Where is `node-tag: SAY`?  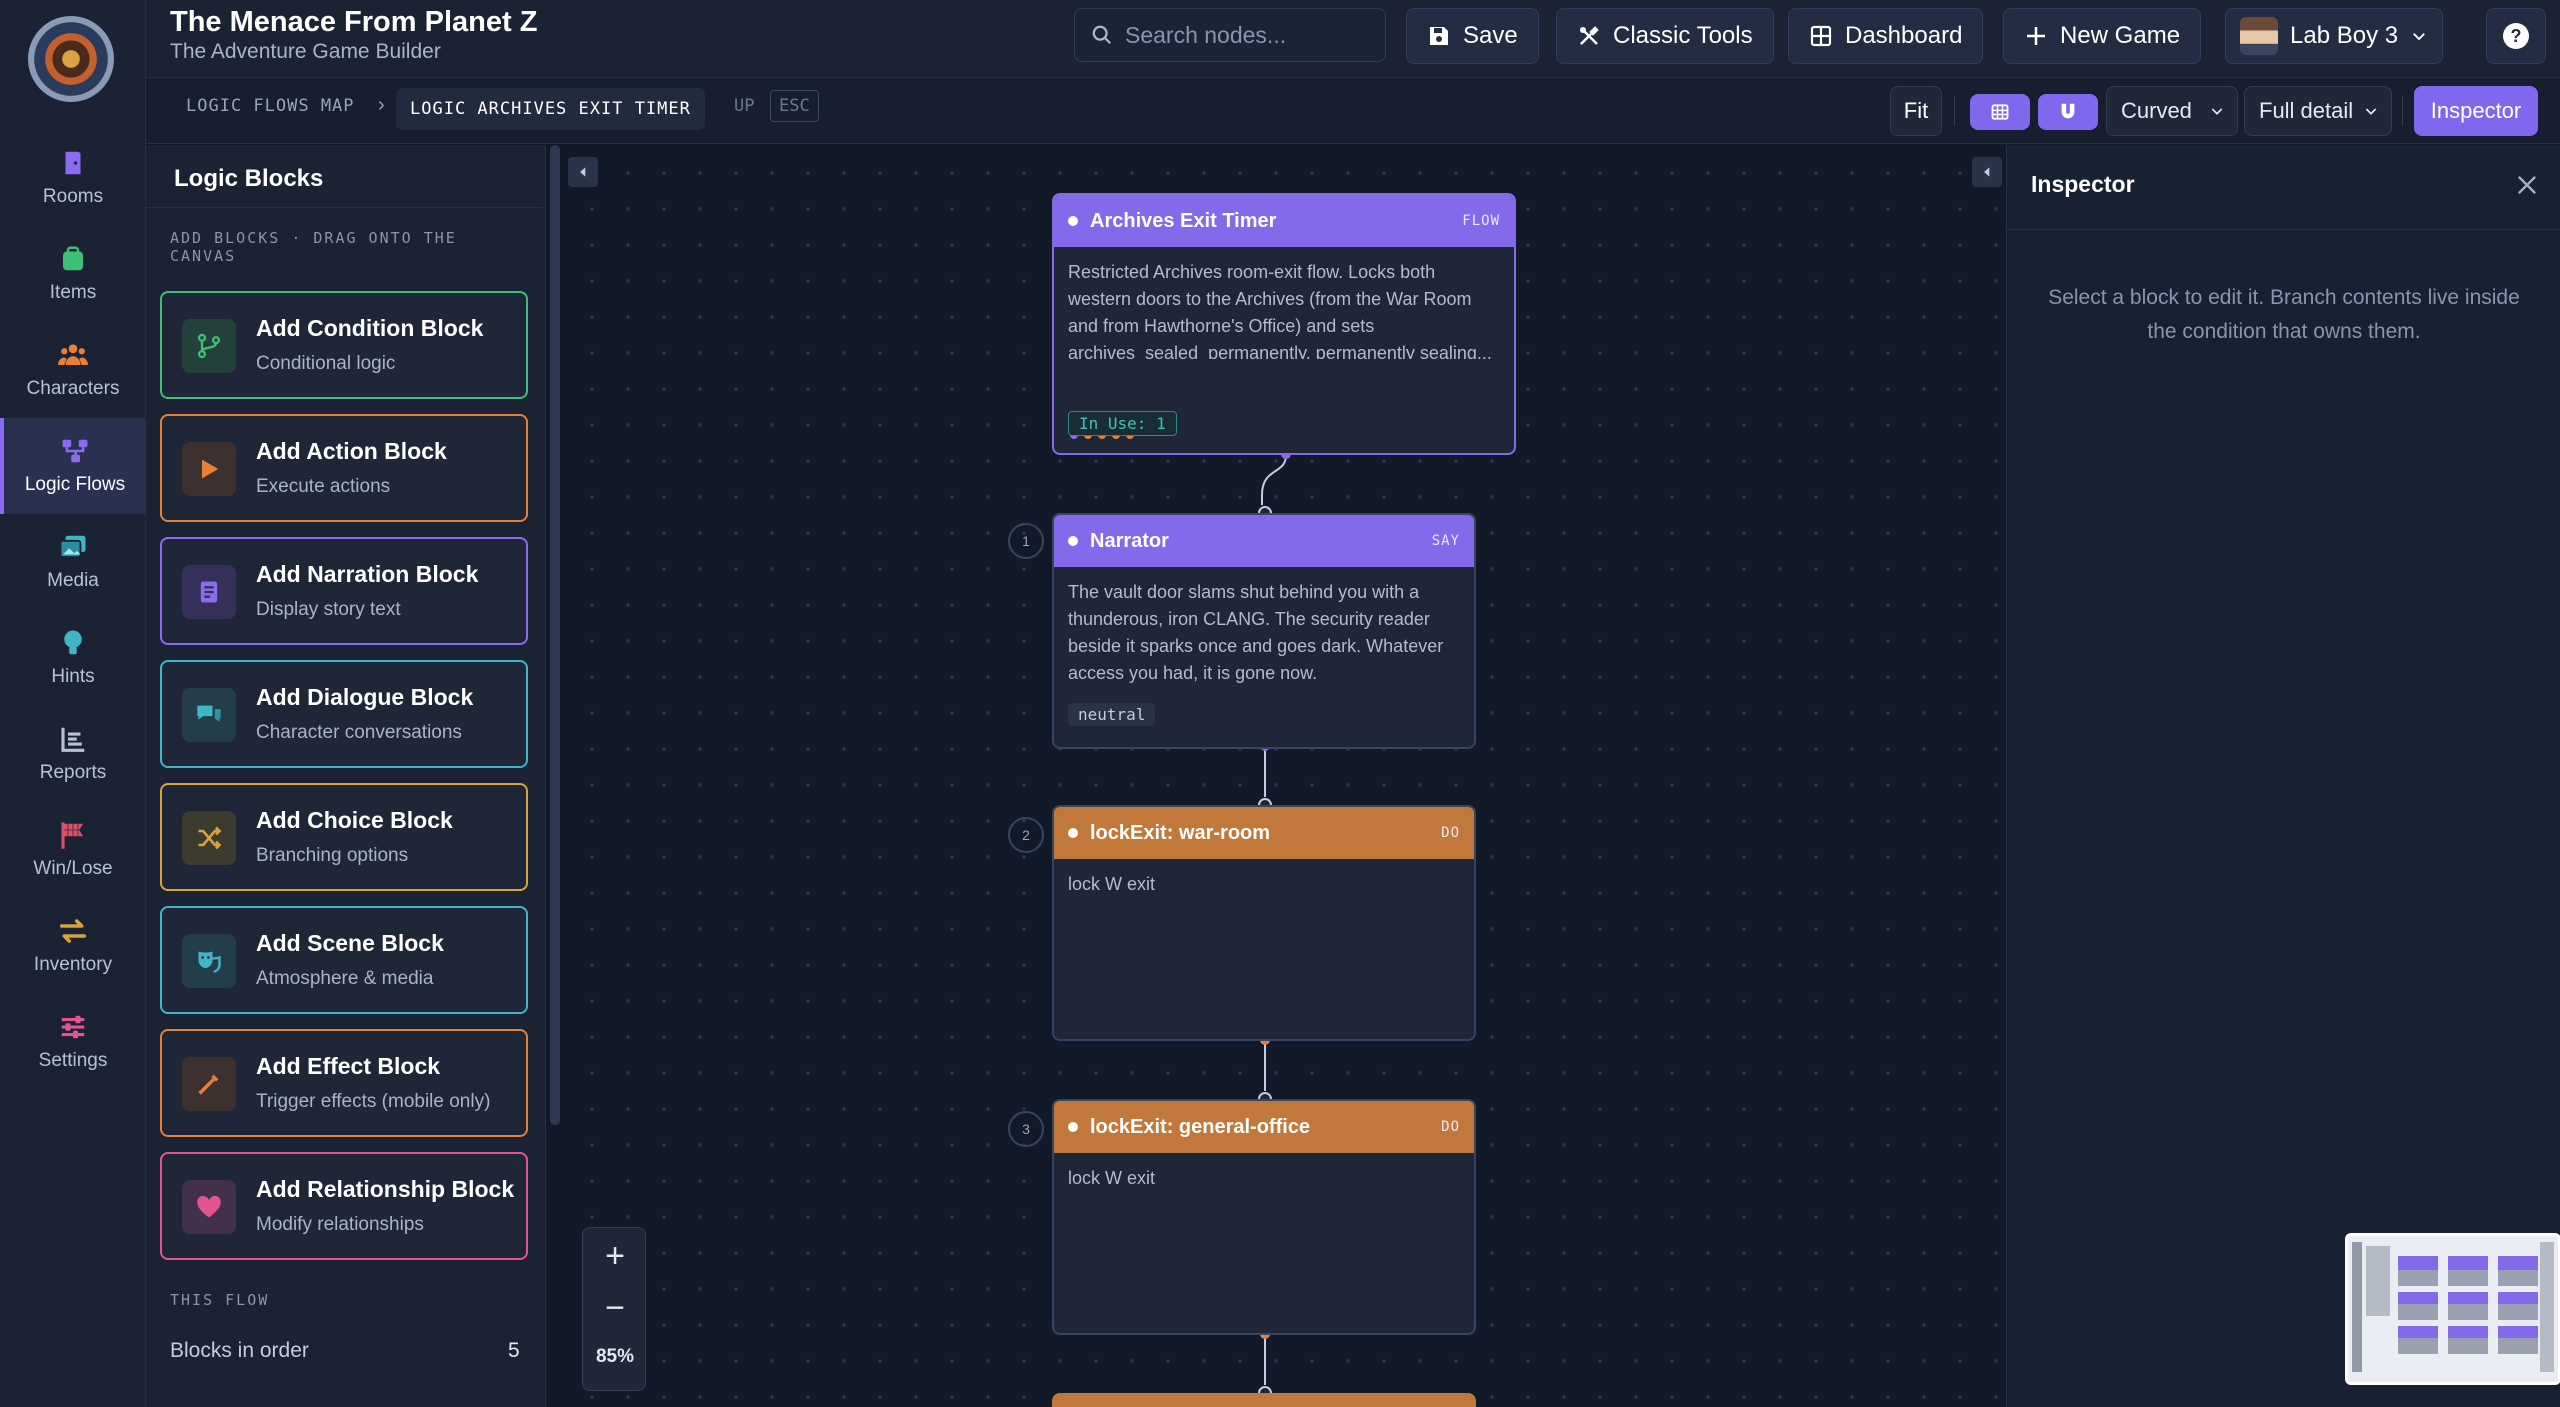
node-tag: SAY is located at coordinates (1445, 541).